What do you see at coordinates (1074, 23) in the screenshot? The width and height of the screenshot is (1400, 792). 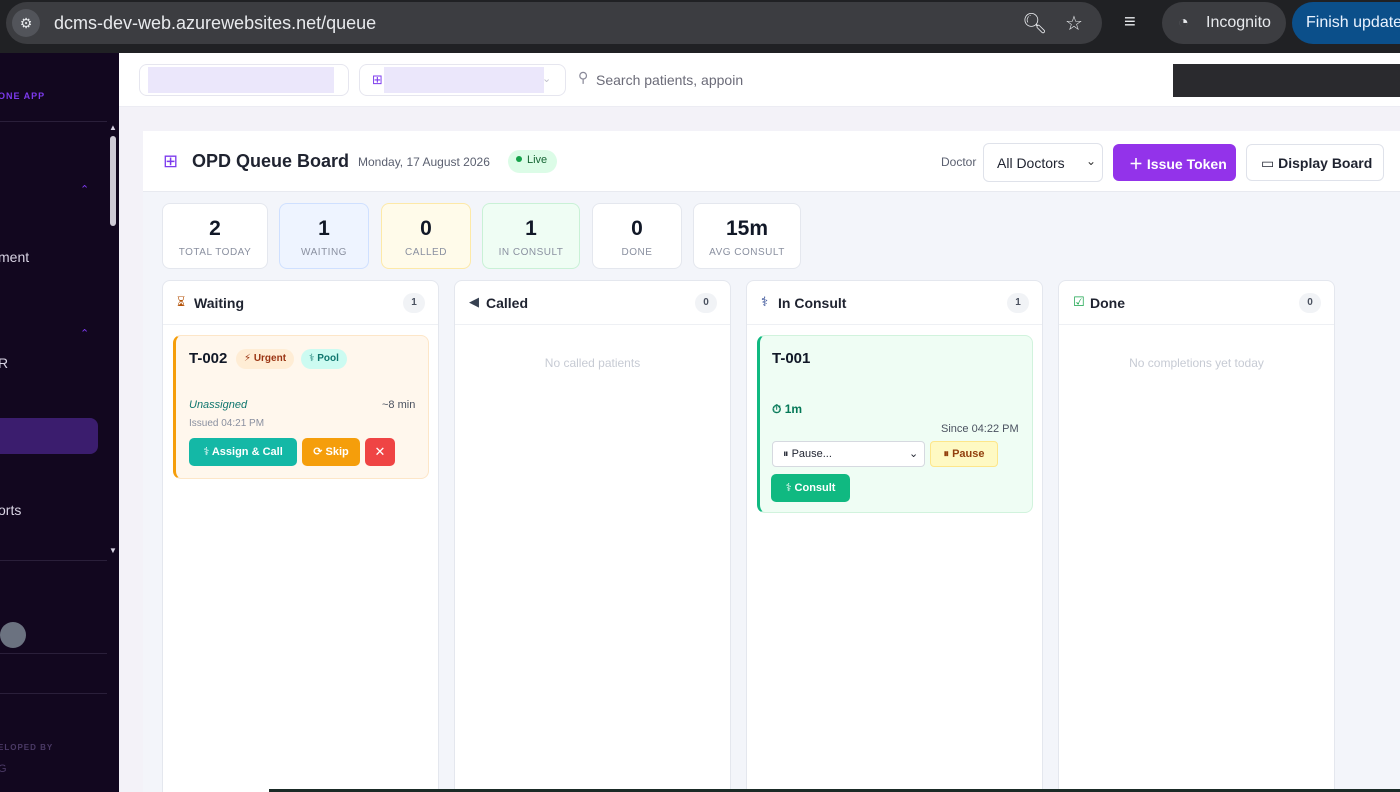 I see `star-icon: ☆` at bounding box center [1074, 23].